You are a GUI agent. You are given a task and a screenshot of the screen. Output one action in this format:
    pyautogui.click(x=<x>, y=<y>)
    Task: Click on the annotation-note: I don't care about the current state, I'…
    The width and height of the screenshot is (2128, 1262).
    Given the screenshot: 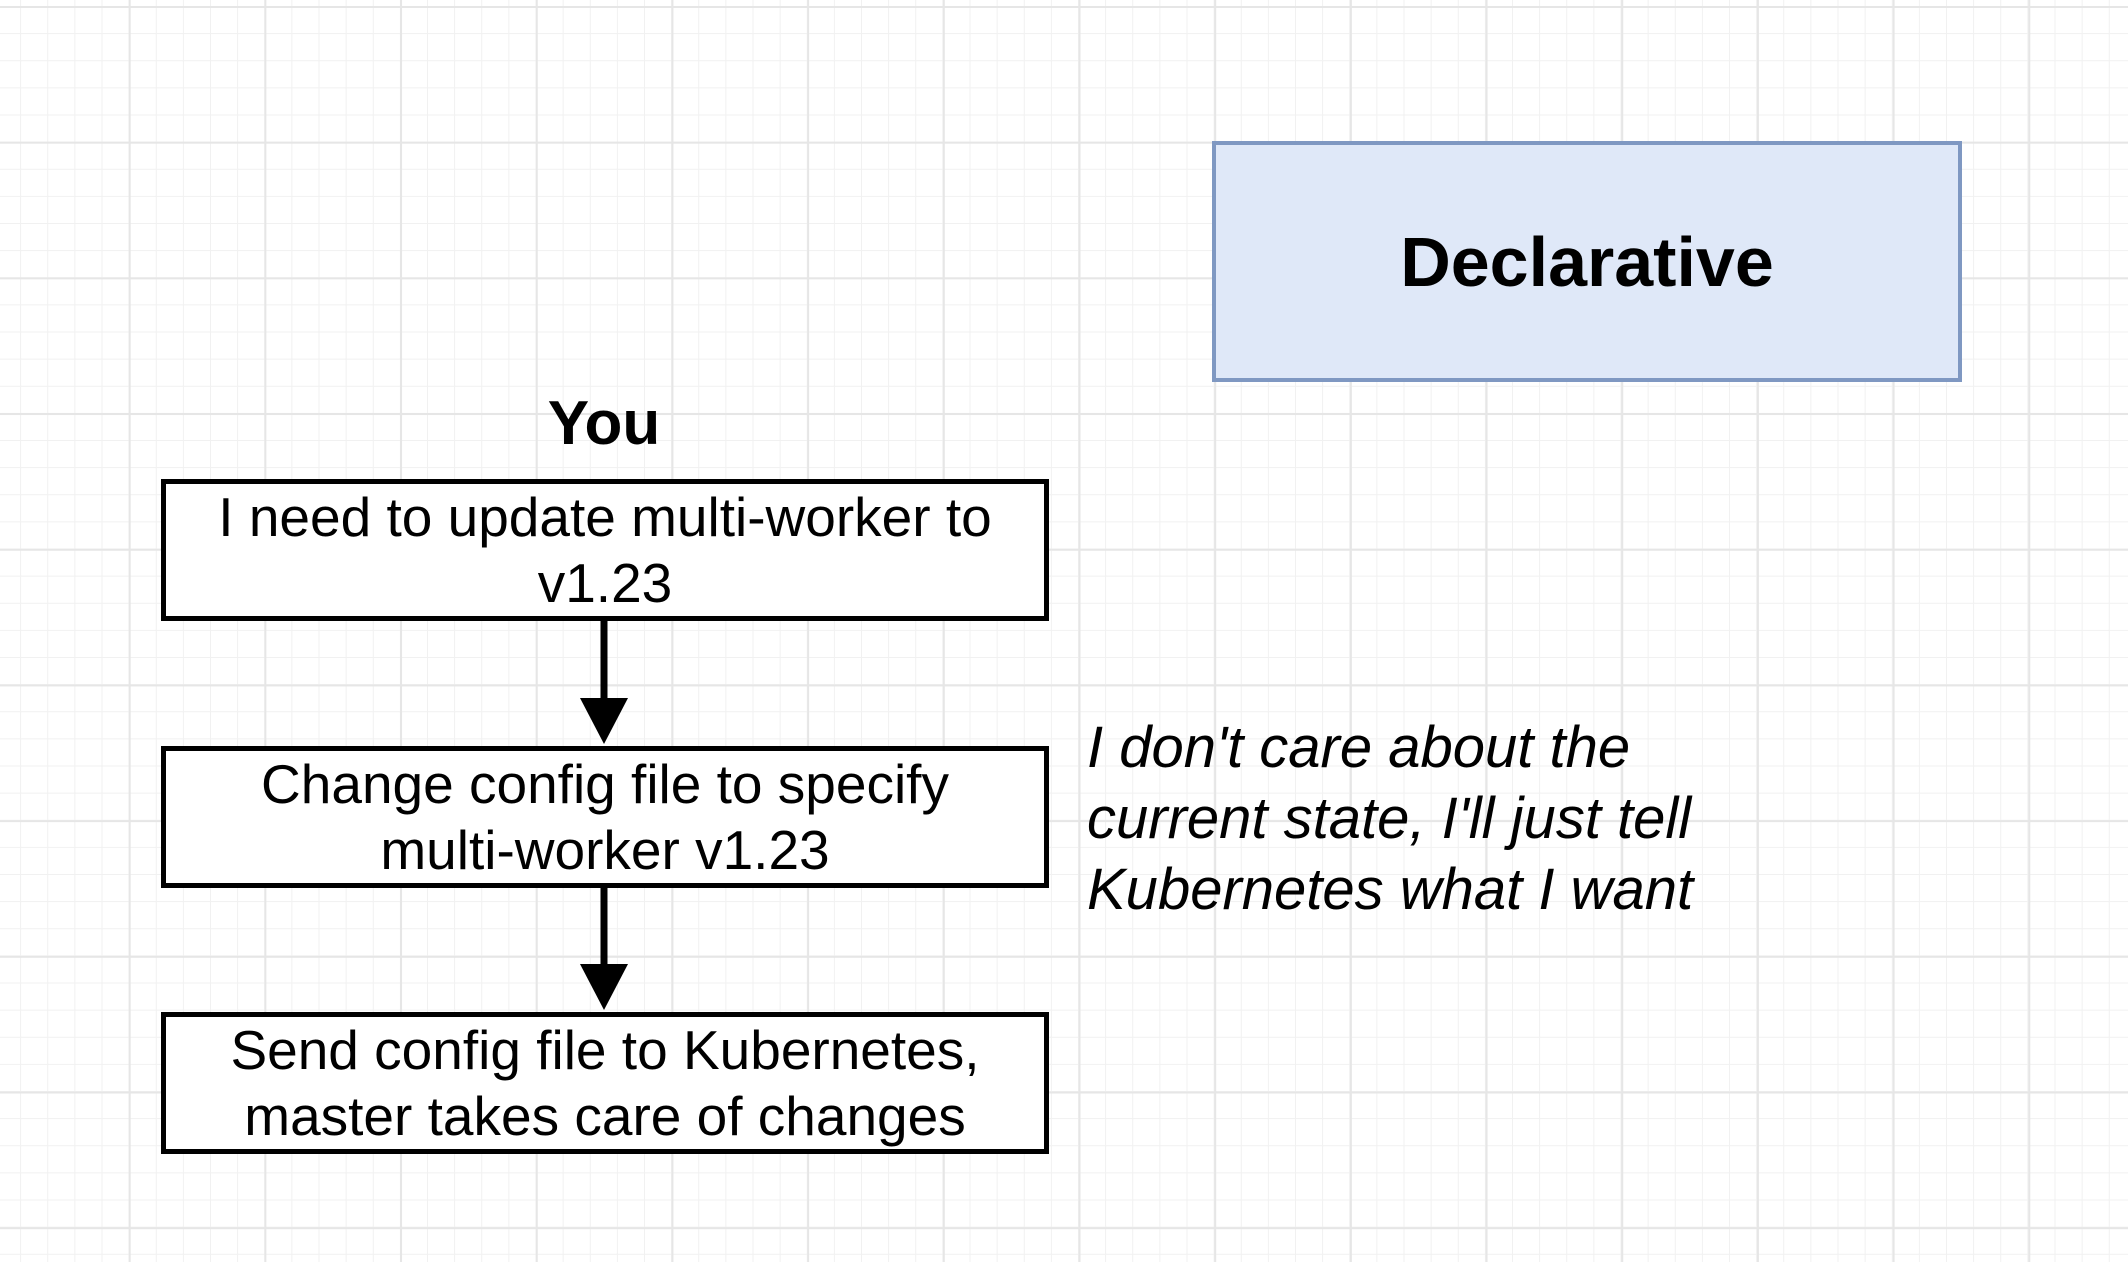 What is the action you would take?
    pyautogui.click(x=1390, y=818)
    